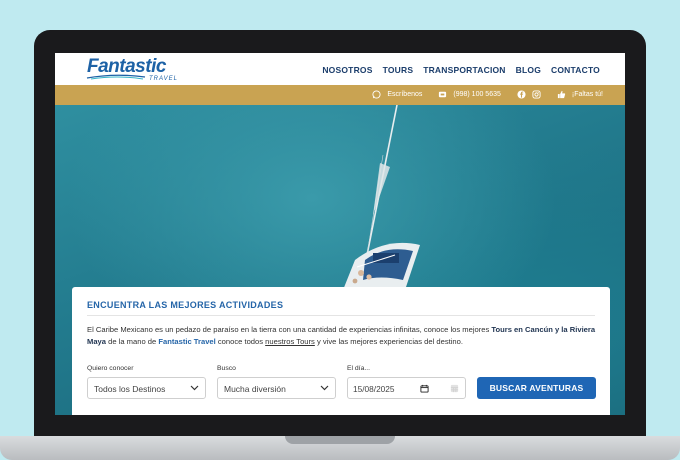 The height and width of the screenshot is (460, 680). Describe the element at coordinates (347, 70) in the screenshot. I see `nav-link-nosotros: NOSOTROS` at that location.